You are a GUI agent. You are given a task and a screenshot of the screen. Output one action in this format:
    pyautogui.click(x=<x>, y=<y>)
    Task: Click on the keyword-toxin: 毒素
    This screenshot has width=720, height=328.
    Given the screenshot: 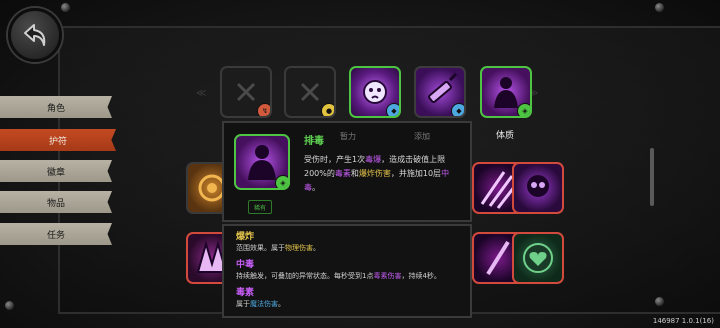 What is the action you would take?
    pyautogui.click(x=342, y=173)
    